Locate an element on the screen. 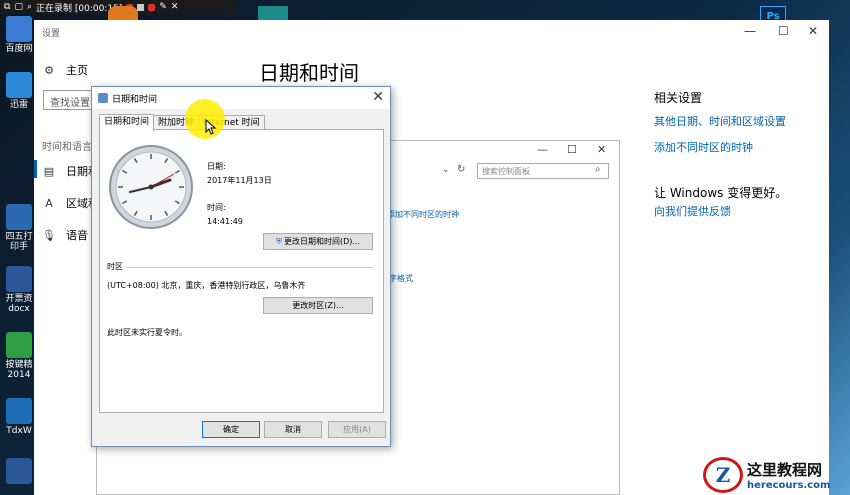 This screenshot has width=850, height=495. nav-section-label: 时间和语言 is located at coordinates (67, 147).